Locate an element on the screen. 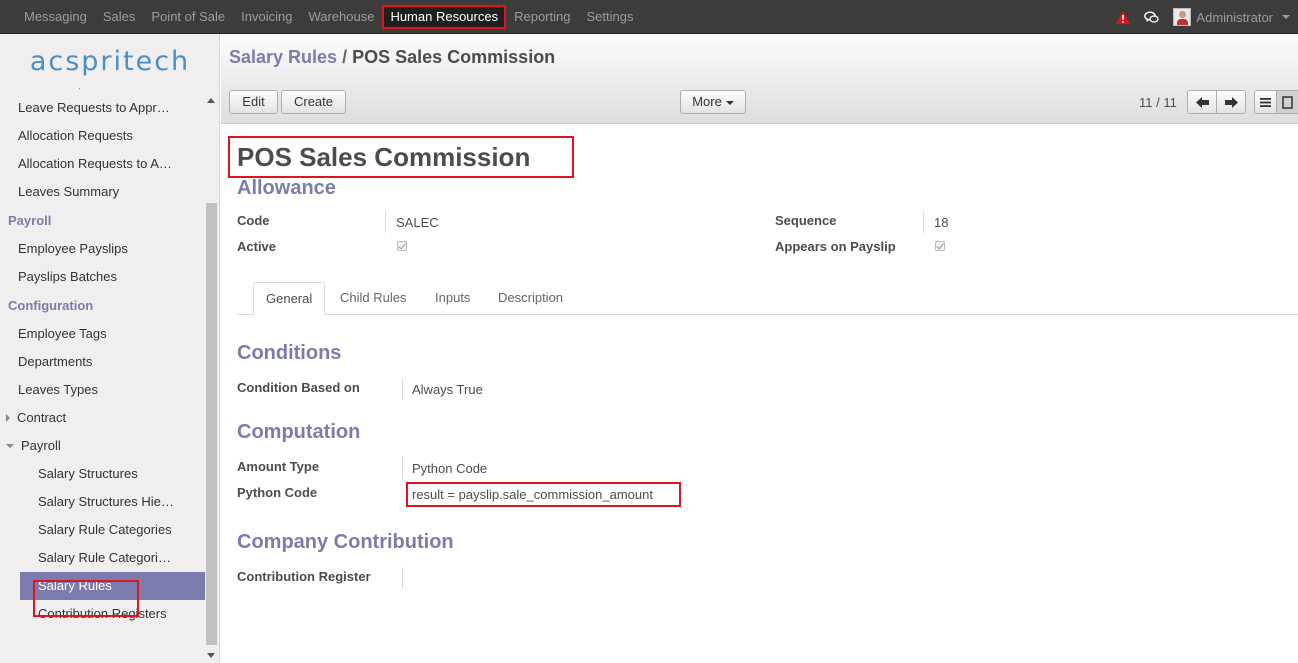 The width and height of the screenshot is (1298, 663). appears-on-payslip-label: Appears on Payslip is located at coordinates (835, 246).